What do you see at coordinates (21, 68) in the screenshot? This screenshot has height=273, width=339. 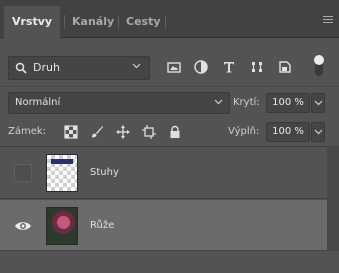 I see `search-icon` at bounding box center [21, 68].